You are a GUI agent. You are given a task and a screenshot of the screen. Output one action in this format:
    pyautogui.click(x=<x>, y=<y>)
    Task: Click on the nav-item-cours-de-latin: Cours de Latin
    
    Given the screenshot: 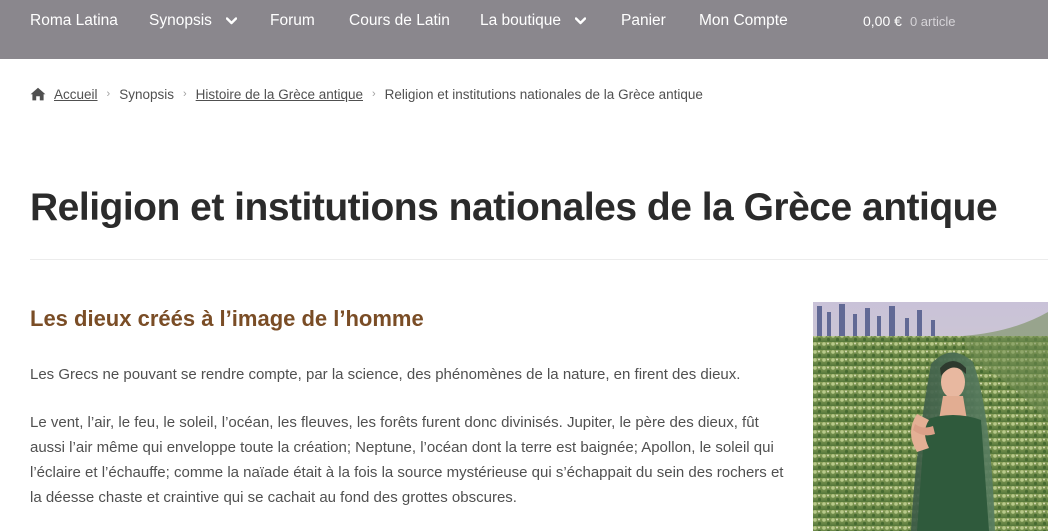 What is the action you would take?
    pyautogui.click(x=399, y=21)
    